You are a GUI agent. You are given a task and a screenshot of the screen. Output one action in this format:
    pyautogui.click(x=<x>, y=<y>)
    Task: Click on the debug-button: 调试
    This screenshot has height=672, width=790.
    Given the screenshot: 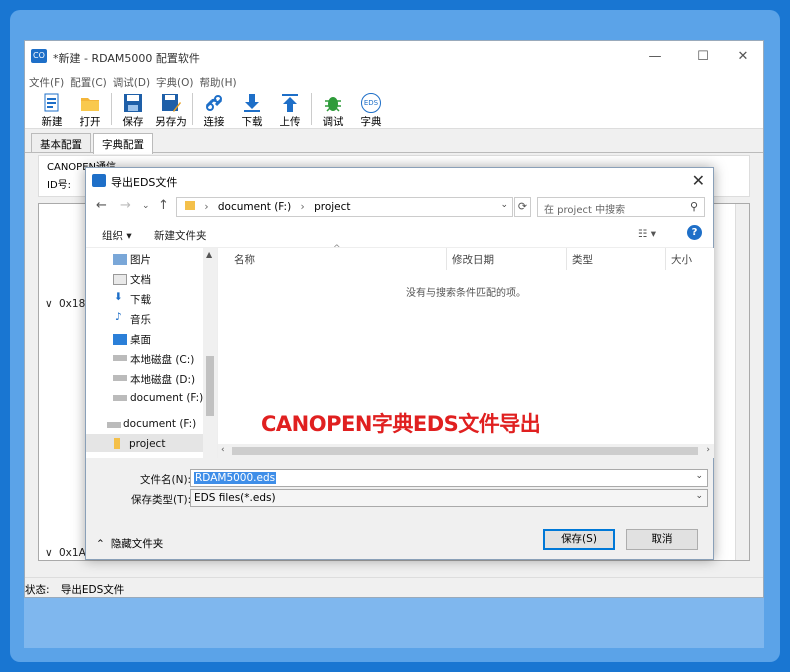 What is the action you would take?
    pyautogui.click(x=333, y=110)
    